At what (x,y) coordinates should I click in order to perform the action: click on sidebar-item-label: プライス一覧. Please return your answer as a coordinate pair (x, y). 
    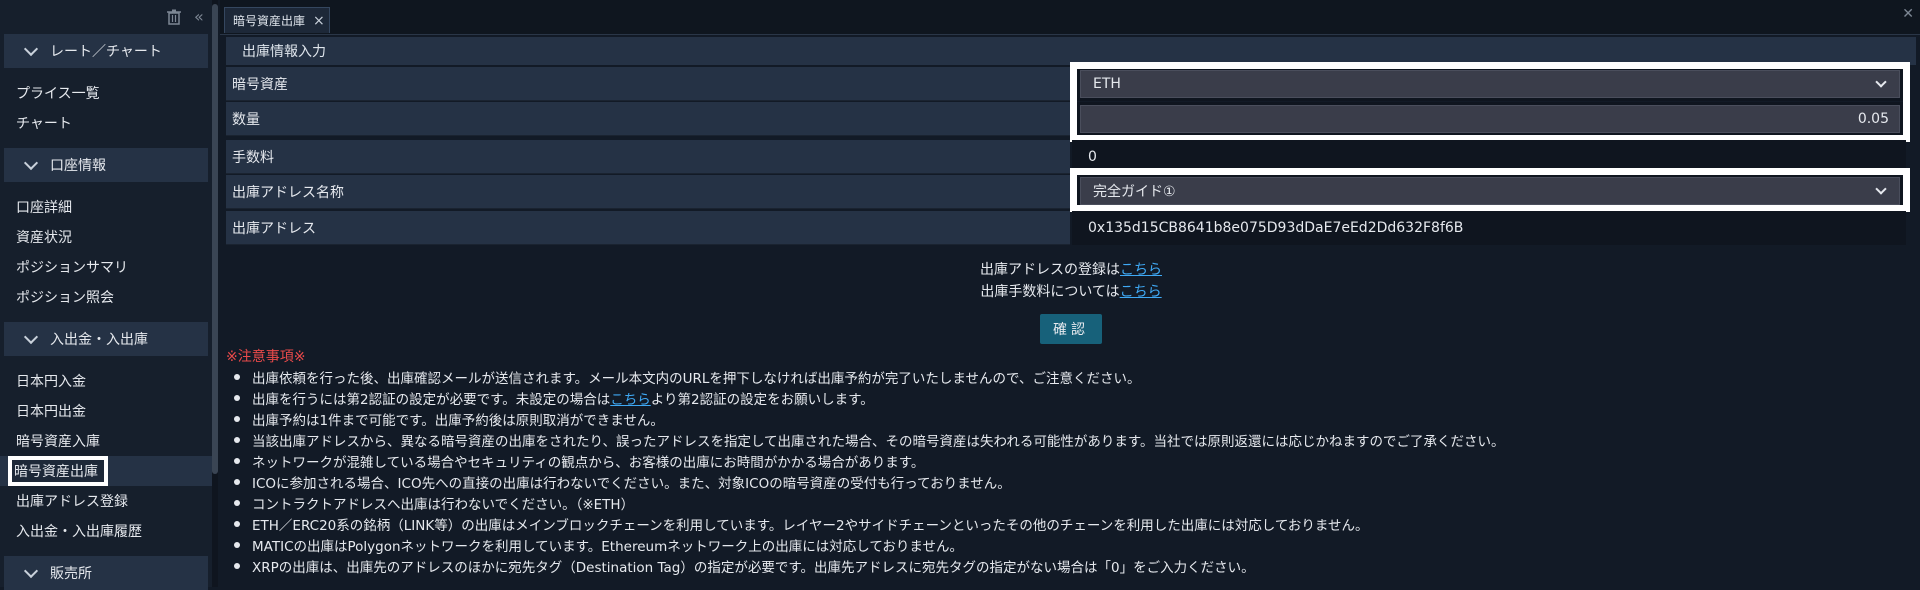
    Looking at the image, I should click on (58, 94).